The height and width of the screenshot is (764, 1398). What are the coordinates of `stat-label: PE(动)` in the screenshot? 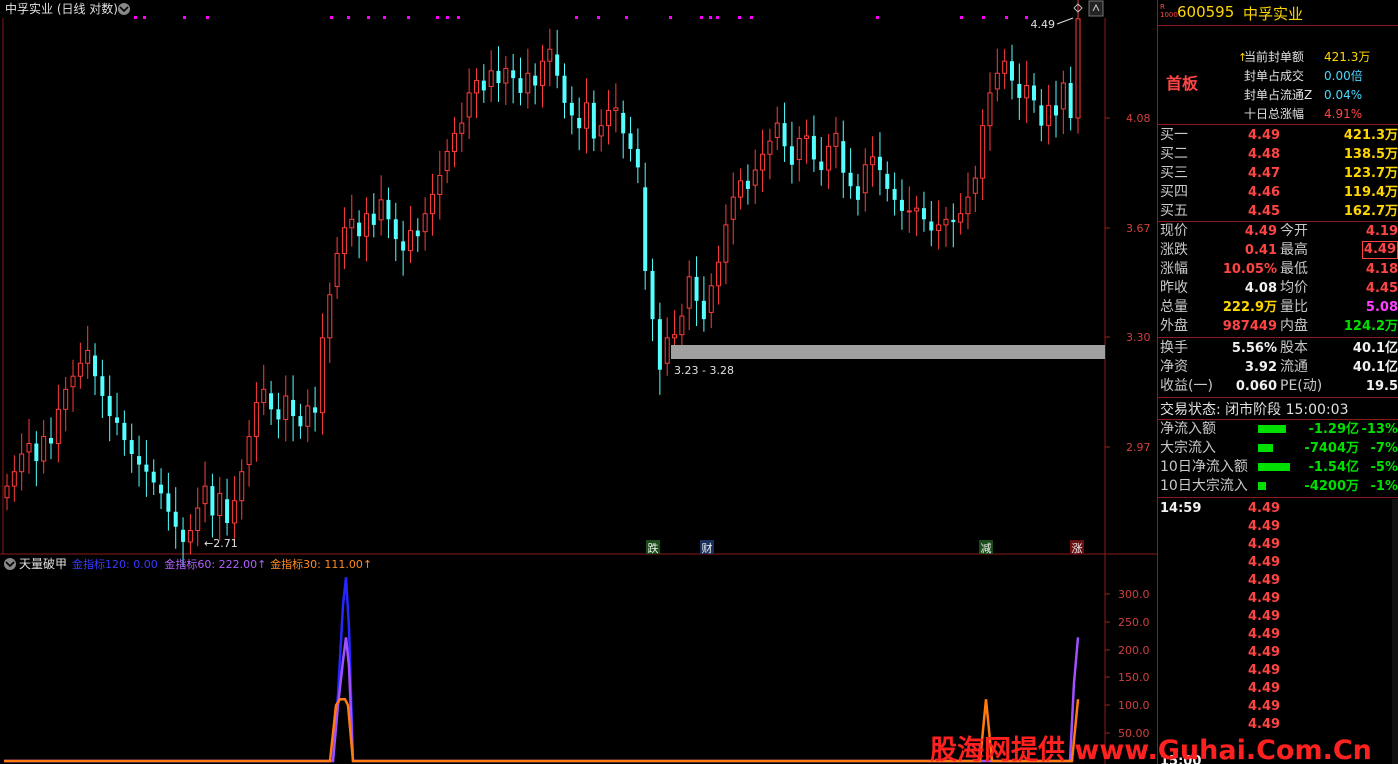 It's located at (1301, 386).